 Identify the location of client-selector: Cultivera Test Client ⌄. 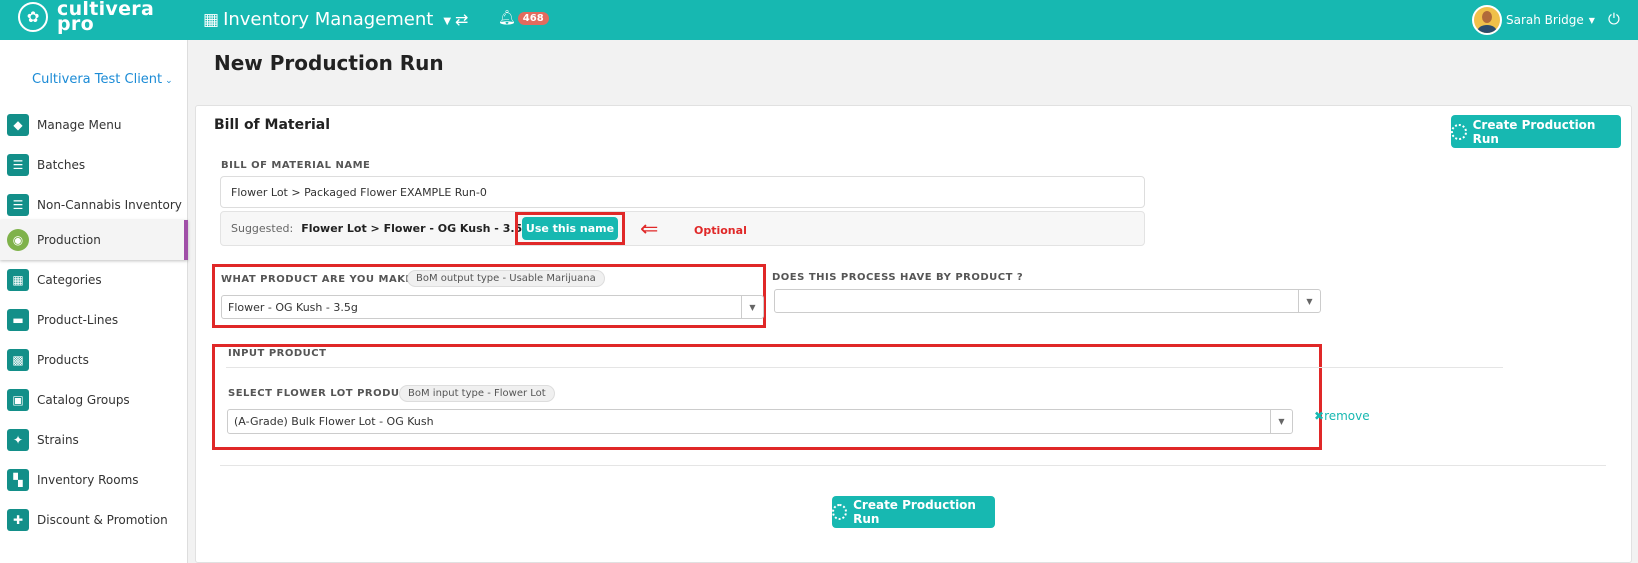
(102, 79).